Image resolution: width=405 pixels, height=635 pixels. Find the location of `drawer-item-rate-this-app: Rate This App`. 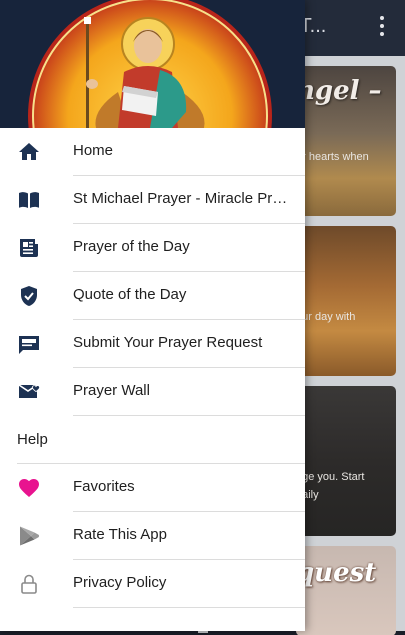

drawer-item-rate-this-app: Rate This App is located at coordinates (152, 536).